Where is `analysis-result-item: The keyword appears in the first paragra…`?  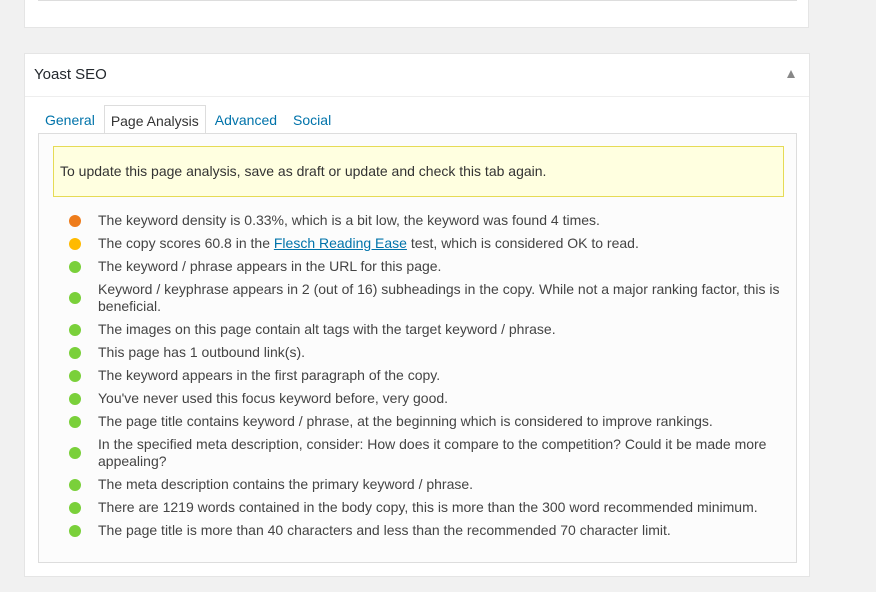 analysis-result-item: The keyword appears in the first paragra… is located at coordinates (426, 375).